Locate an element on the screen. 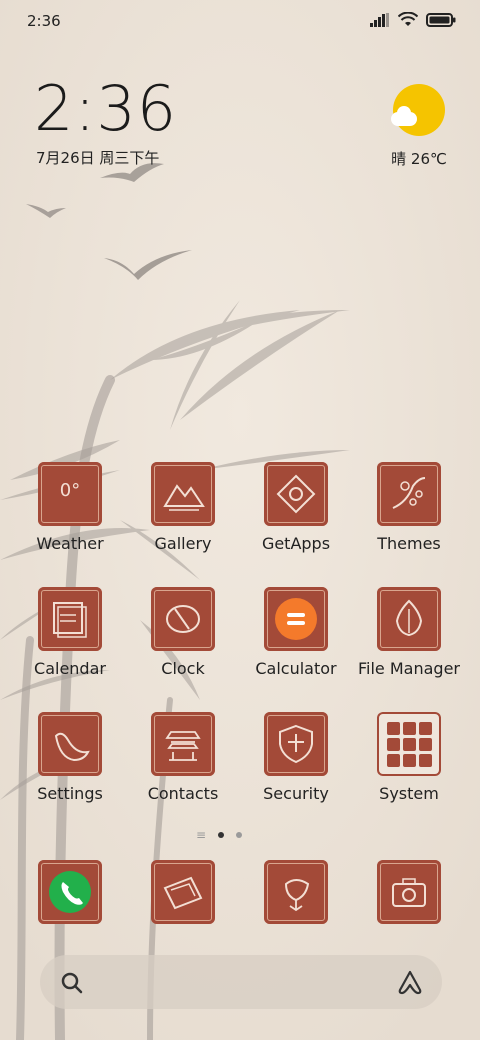  app-calculator: Calculator is located at coordinates (296, 632).